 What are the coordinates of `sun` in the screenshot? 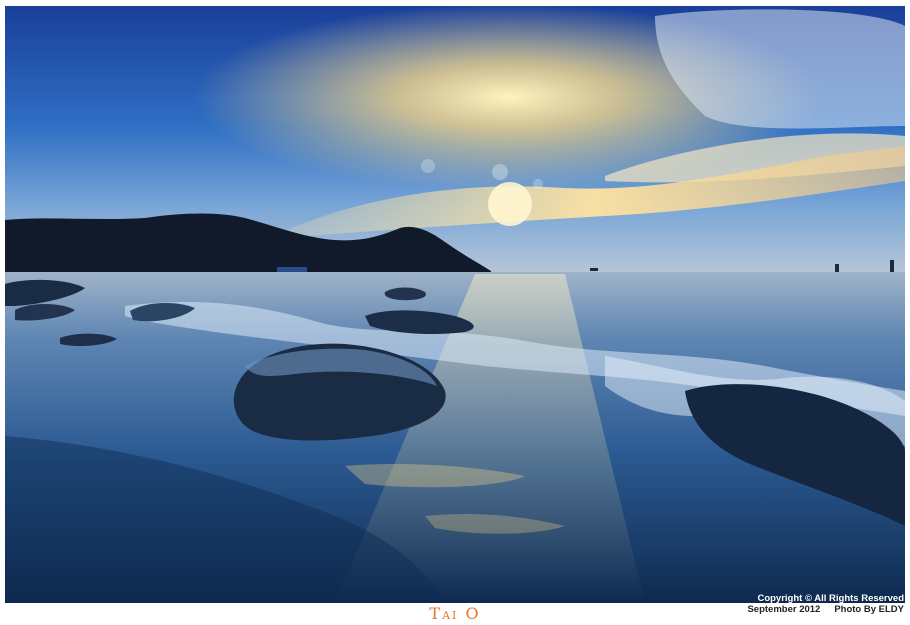 It's located at (510, 204).